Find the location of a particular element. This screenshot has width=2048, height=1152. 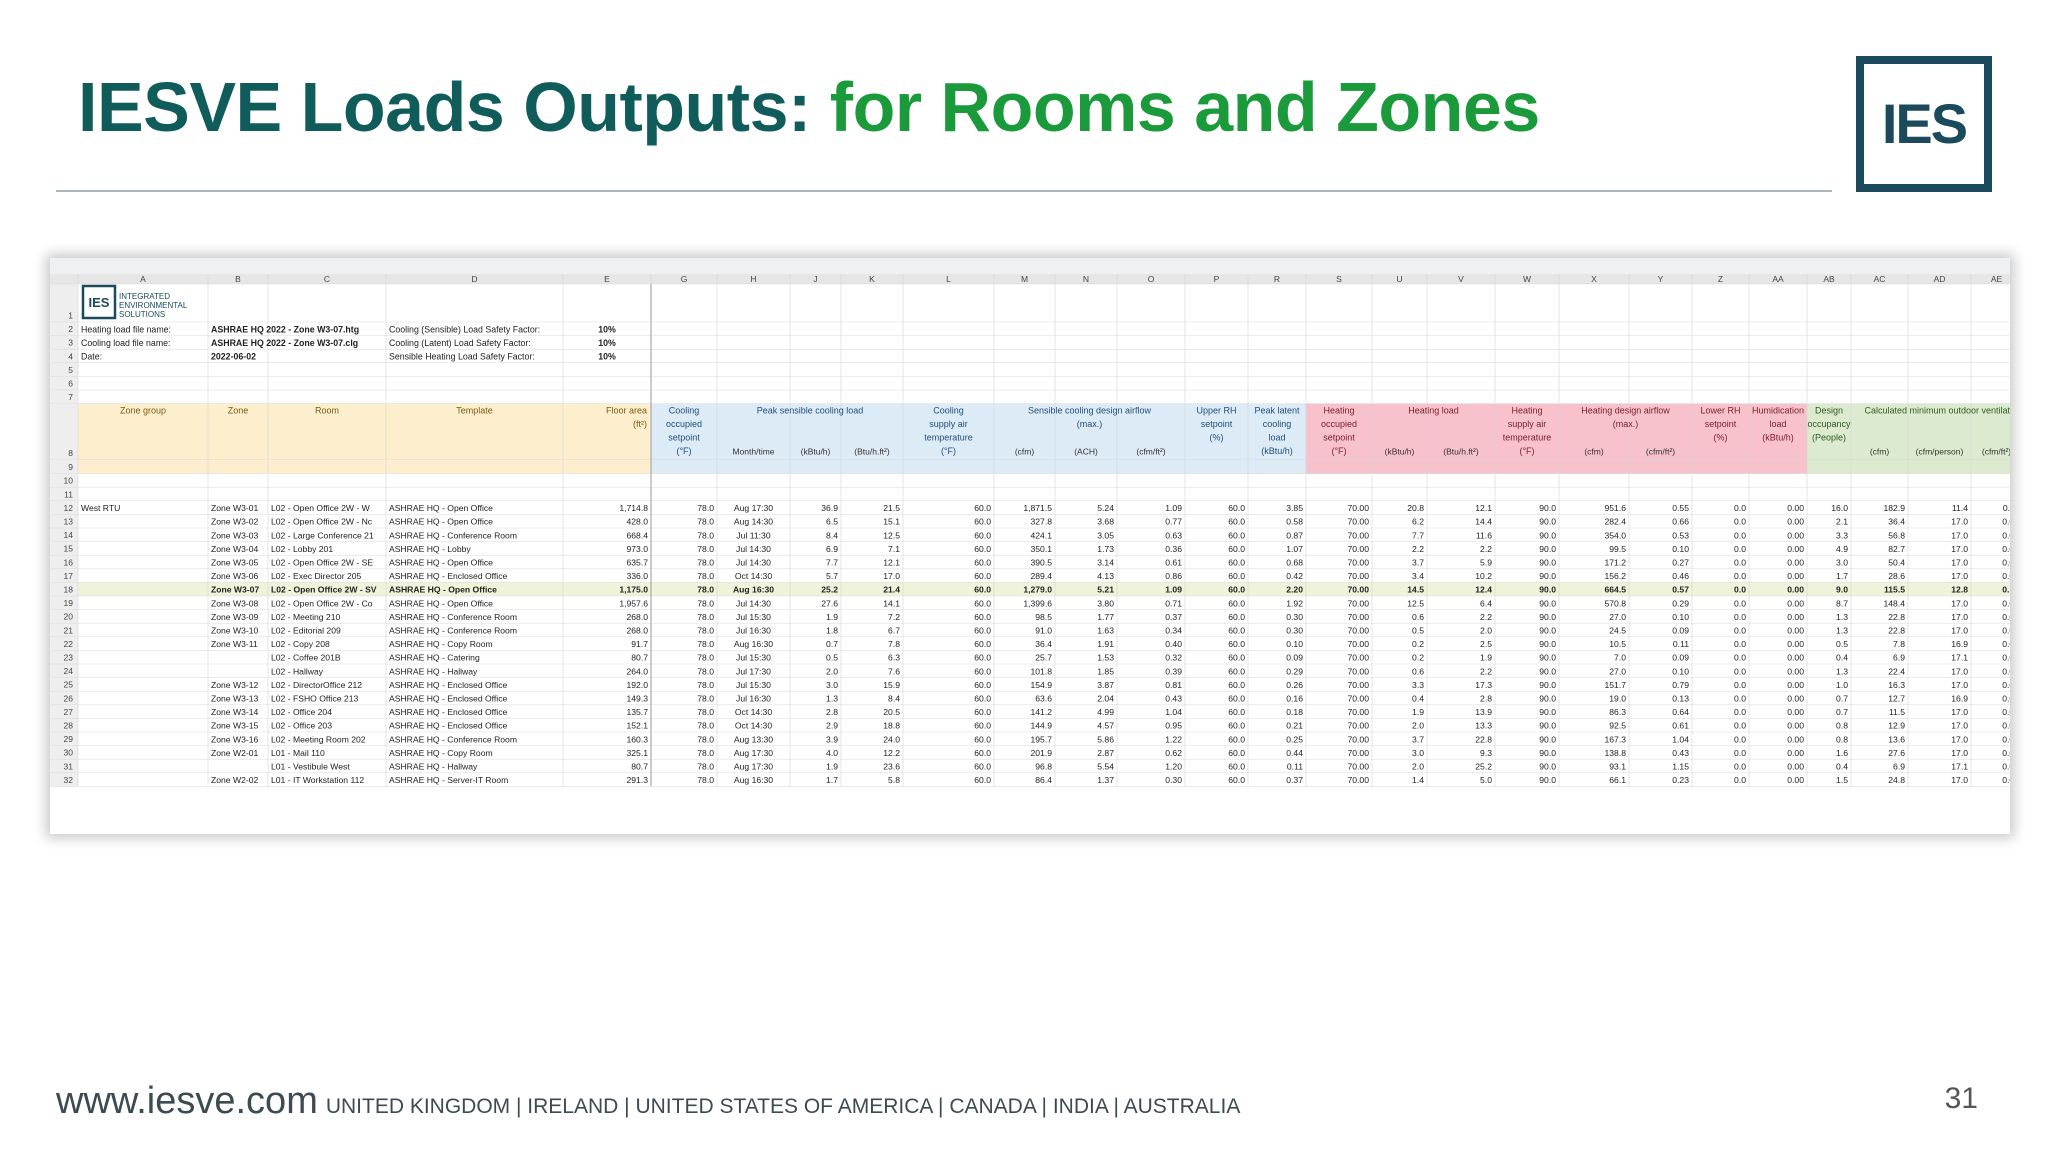

table-cell: 16.9 is located at coordinates (1959, 699).